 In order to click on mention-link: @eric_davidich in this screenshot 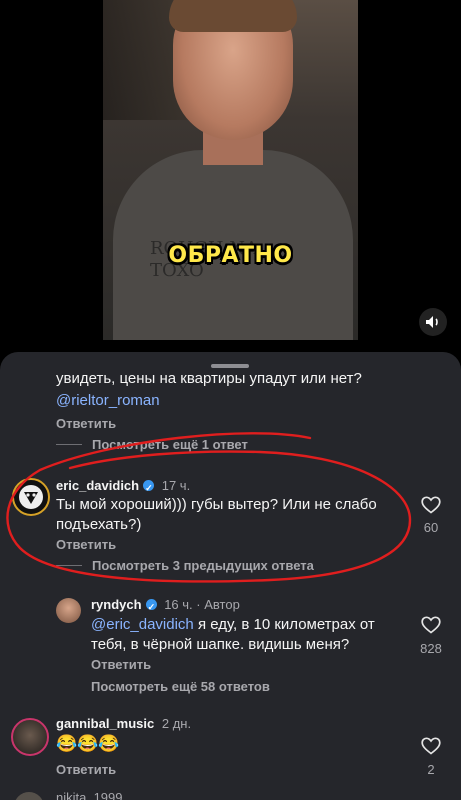, I will do `click(142, 624)`.